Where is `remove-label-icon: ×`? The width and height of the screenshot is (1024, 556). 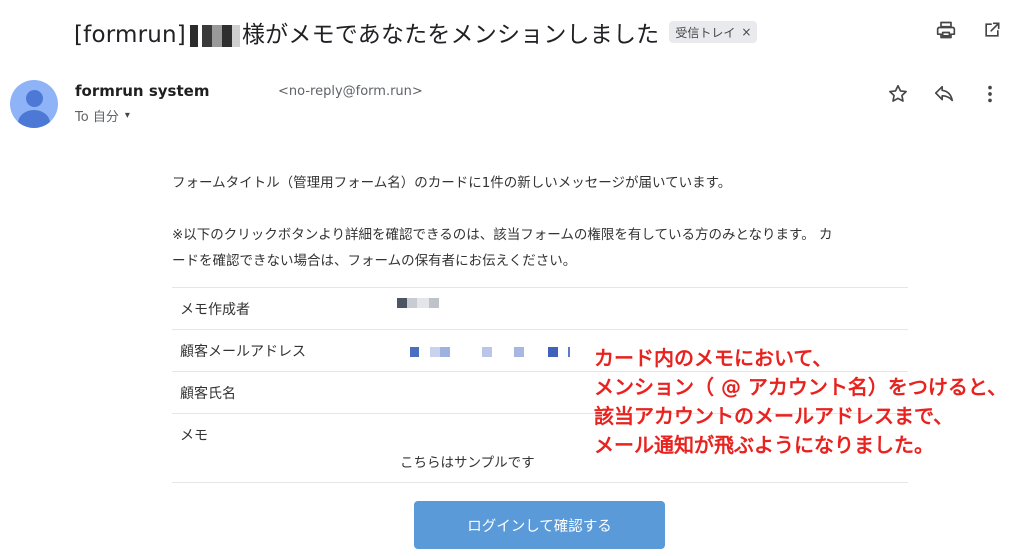
remove-label-icon: × is located at coordinates (746, 32).